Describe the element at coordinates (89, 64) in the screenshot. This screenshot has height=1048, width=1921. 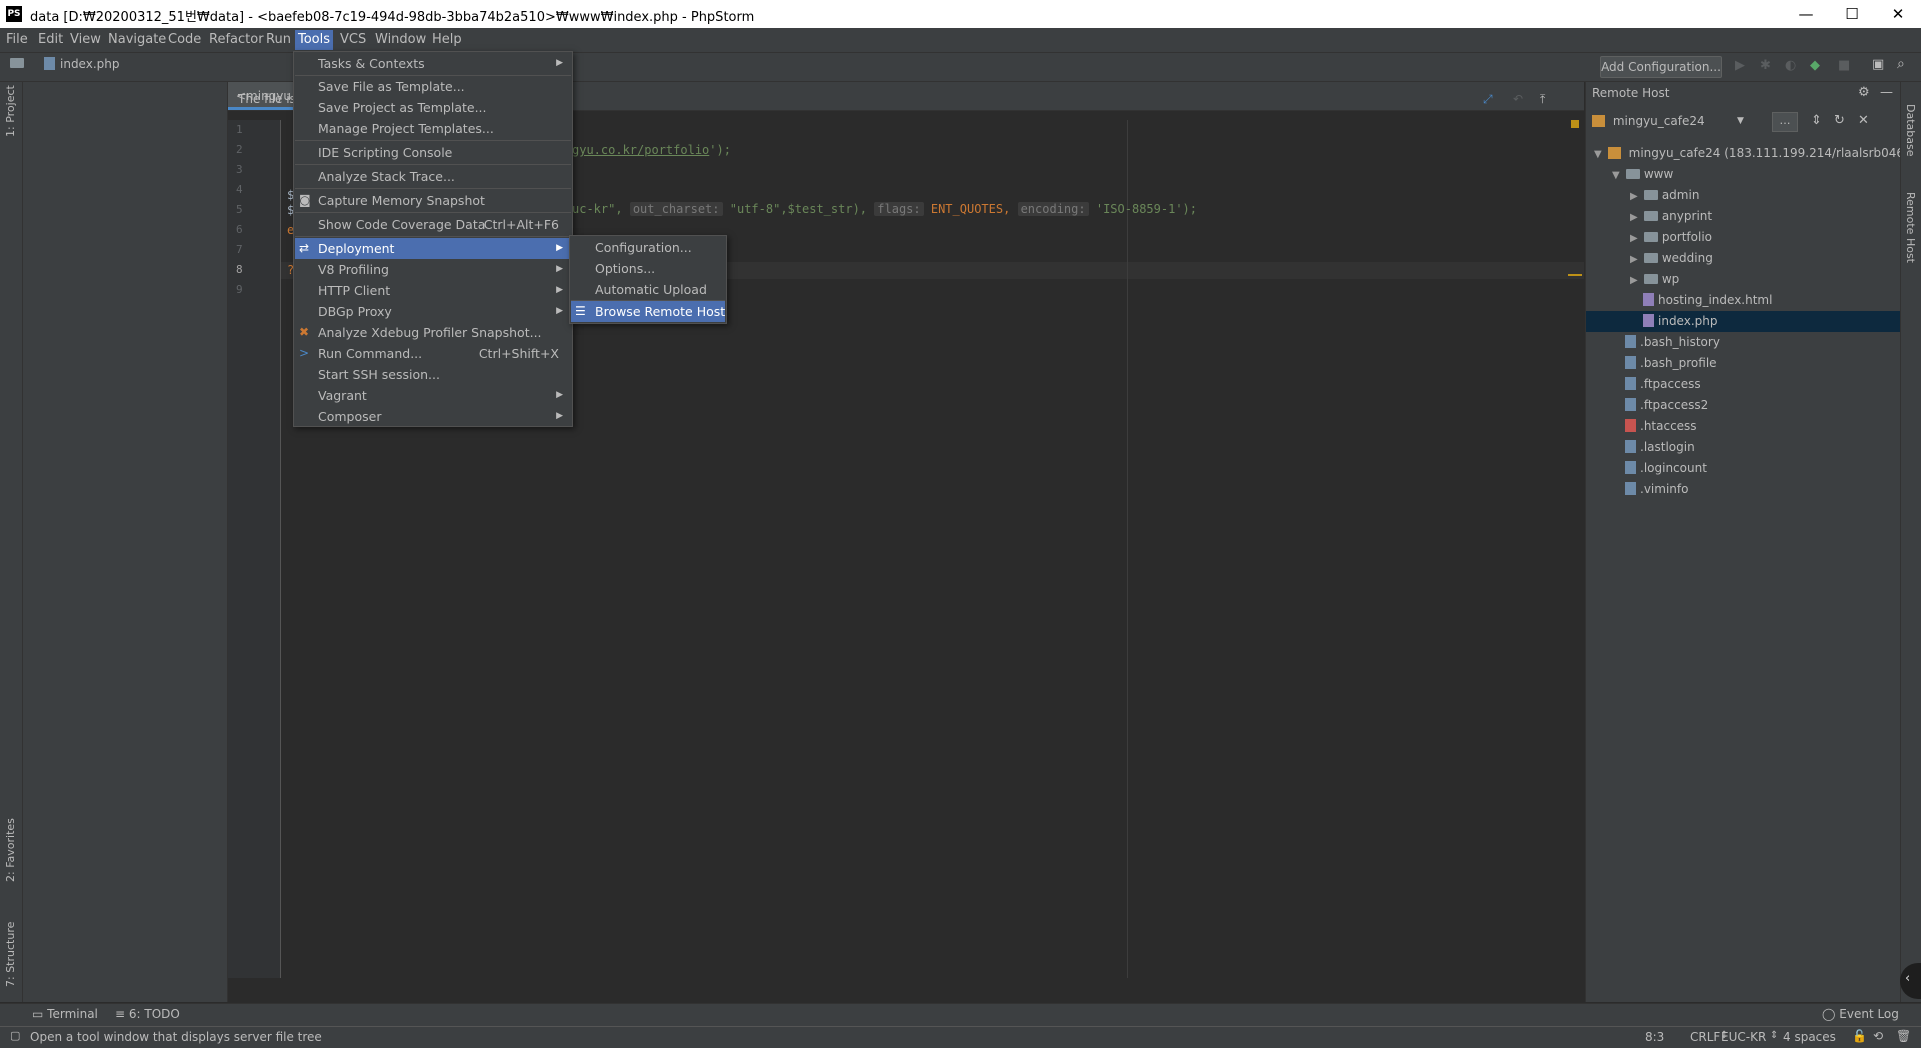
I see `breadcrumb: index.php` at that location.